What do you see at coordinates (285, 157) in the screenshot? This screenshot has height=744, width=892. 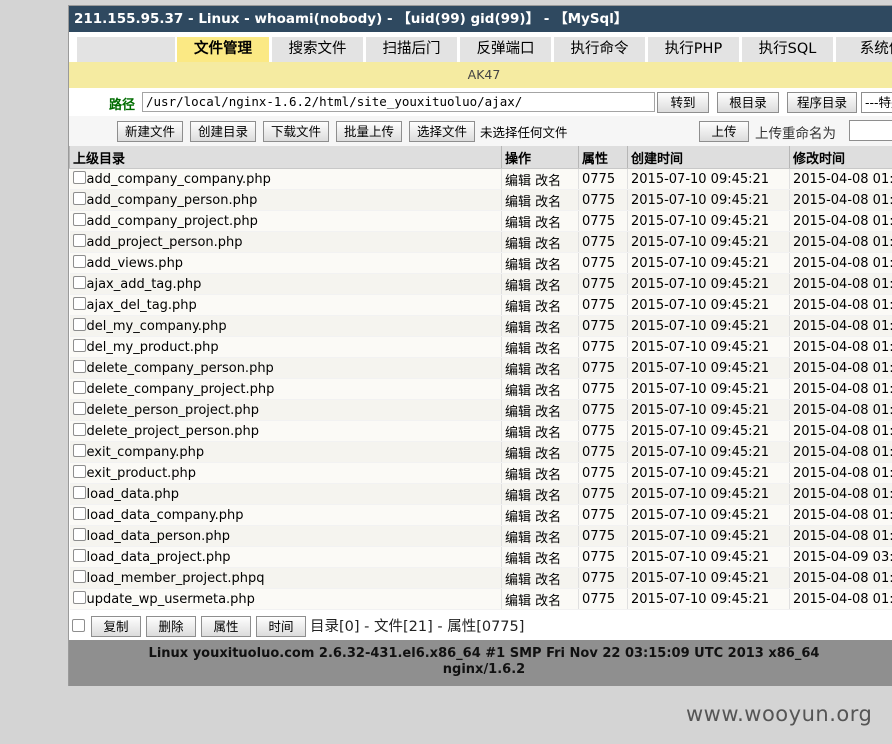 I see `parent-dir-link: 上级目录` at bounding box center [285, 157].